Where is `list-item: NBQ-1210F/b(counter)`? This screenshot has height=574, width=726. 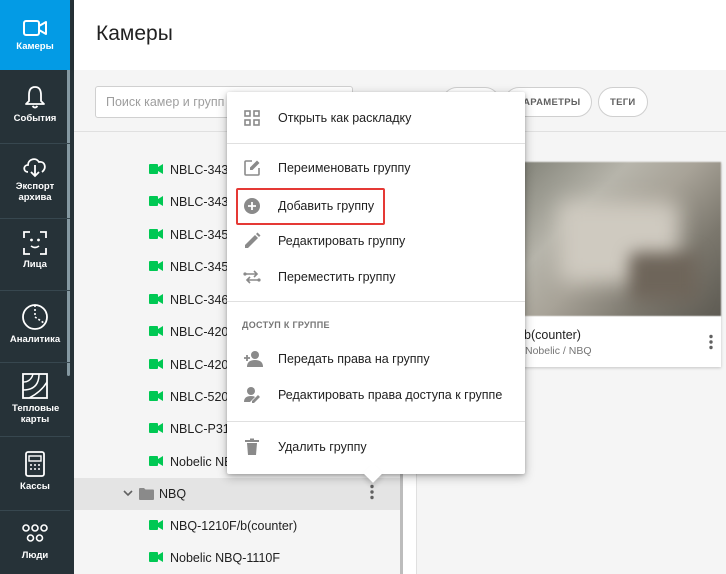 list-item: NBQ-1210F/b(counter) is located at coordinates (237, 526).